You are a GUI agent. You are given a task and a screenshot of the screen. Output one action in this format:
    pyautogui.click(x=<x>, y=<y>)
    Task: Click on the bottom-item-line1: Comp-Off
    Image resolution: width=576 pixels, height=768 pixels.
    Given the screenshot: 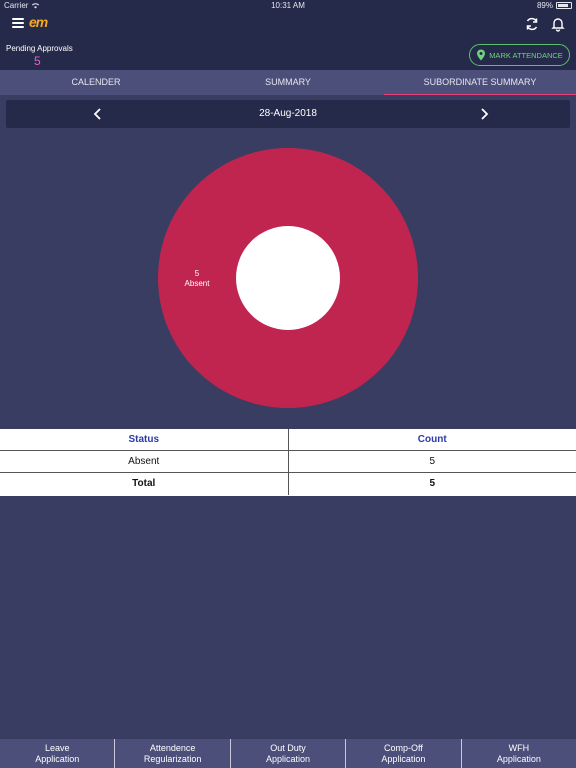 What is the action you would take?
    pyautogui.click(x=403, y=748)
    